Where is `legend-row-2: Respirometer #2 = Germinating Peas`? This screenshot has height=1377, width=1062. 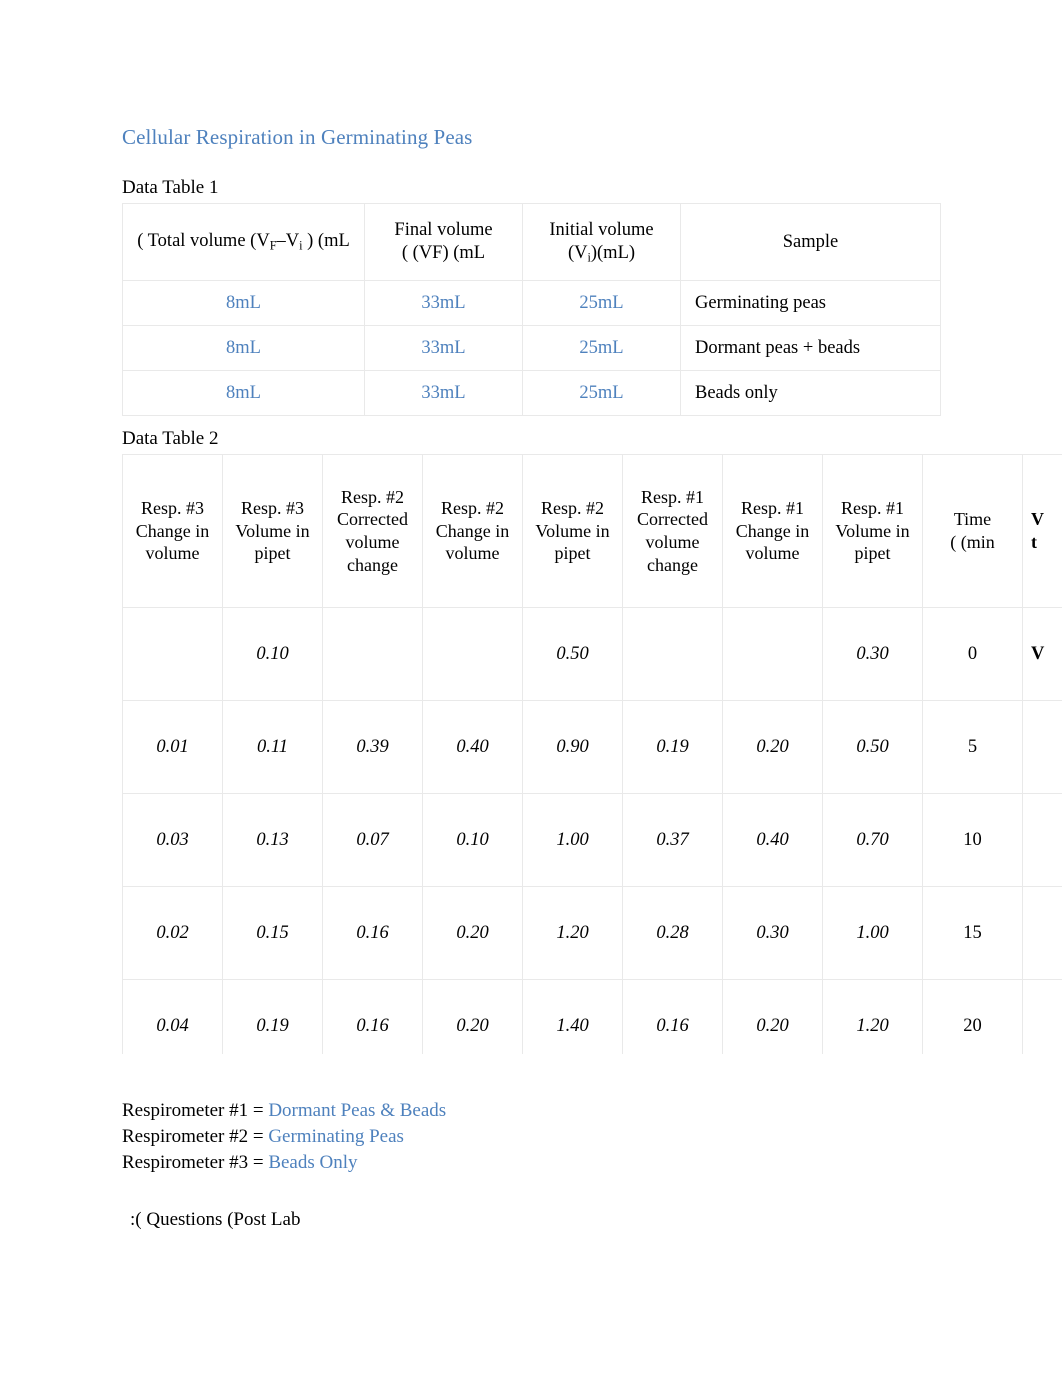 legend-row-2: Respirometer #2 = Germinating Peas is located at coordinates (284, 1137).